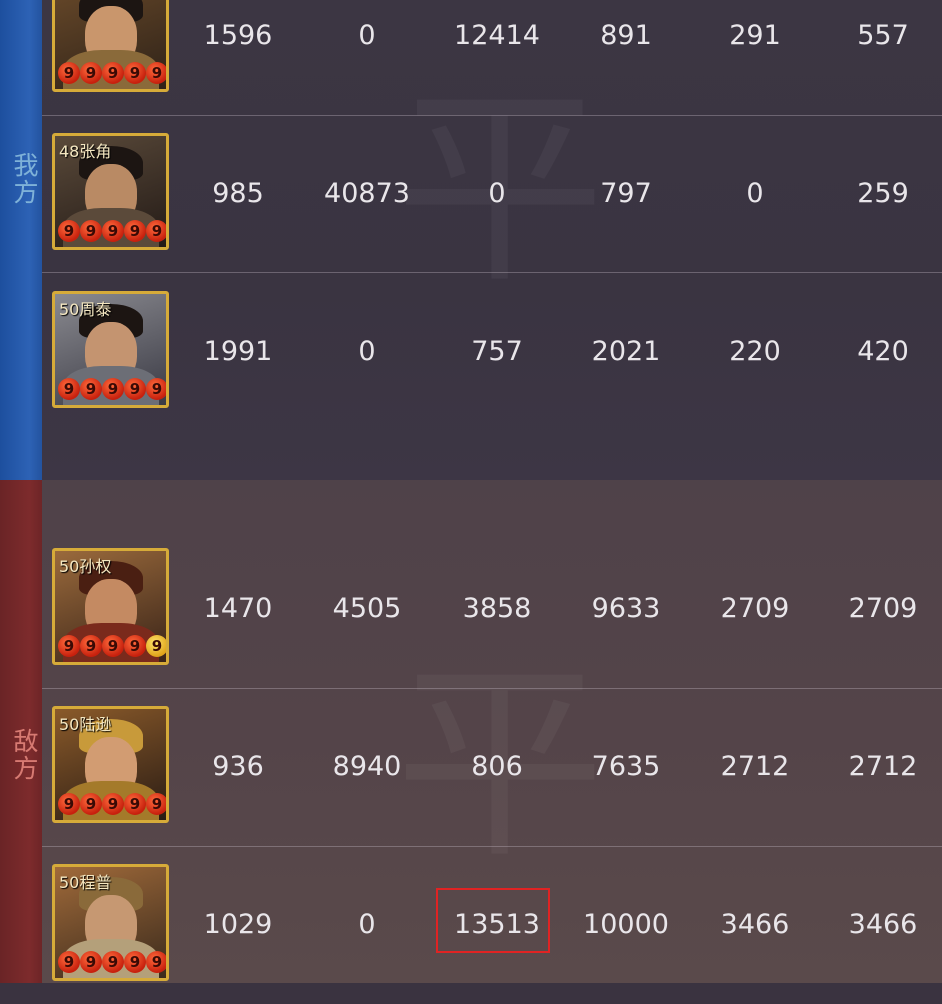 The width and height of the screenshot is (942, 1004). Describe the element at coordinates (883, 35) in the screenshot. I see `stat-cell: 557` at that location.